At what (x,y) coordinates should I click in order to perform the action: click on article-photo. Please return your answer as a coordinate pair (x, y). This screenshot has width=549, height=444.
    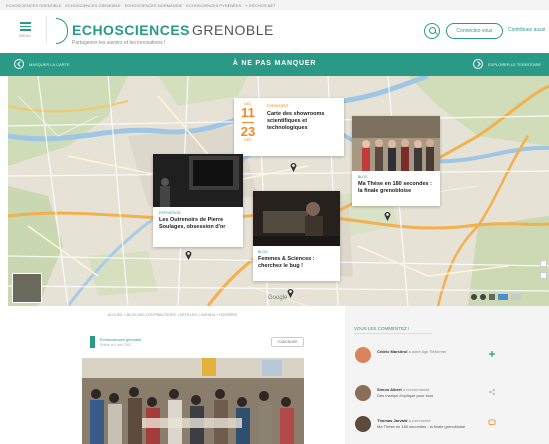
    Looking at the image, I should click on (193, 401).